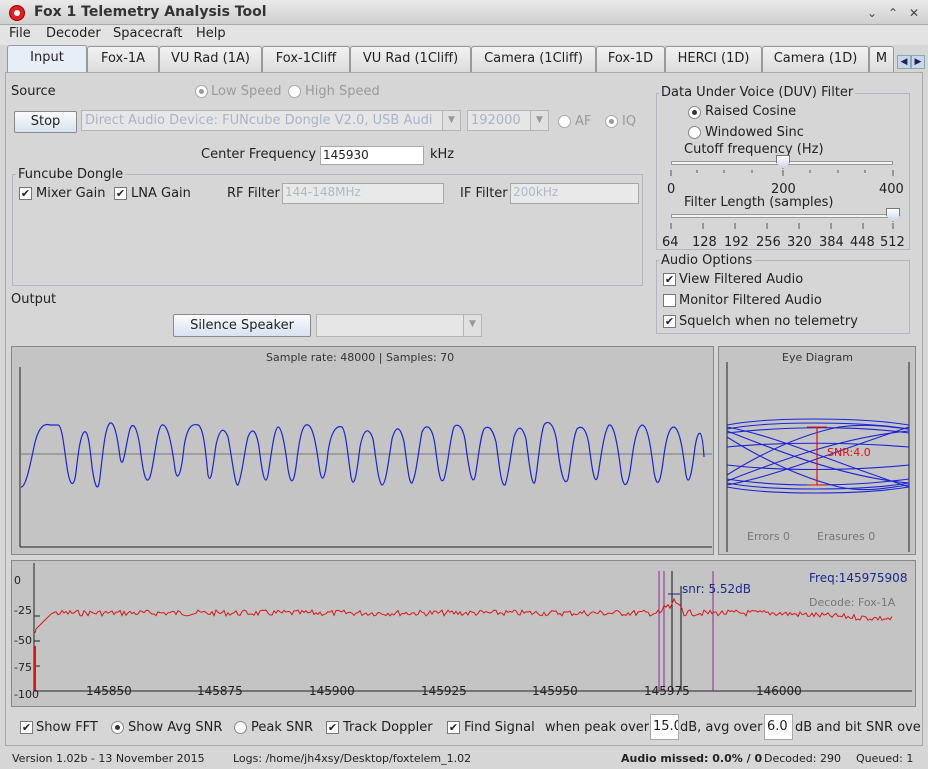  What do you see at coordinates (332, 727) in the screenshot?
I see `track-doppler-checkbox: ✔` at bounding box center [332, 727].